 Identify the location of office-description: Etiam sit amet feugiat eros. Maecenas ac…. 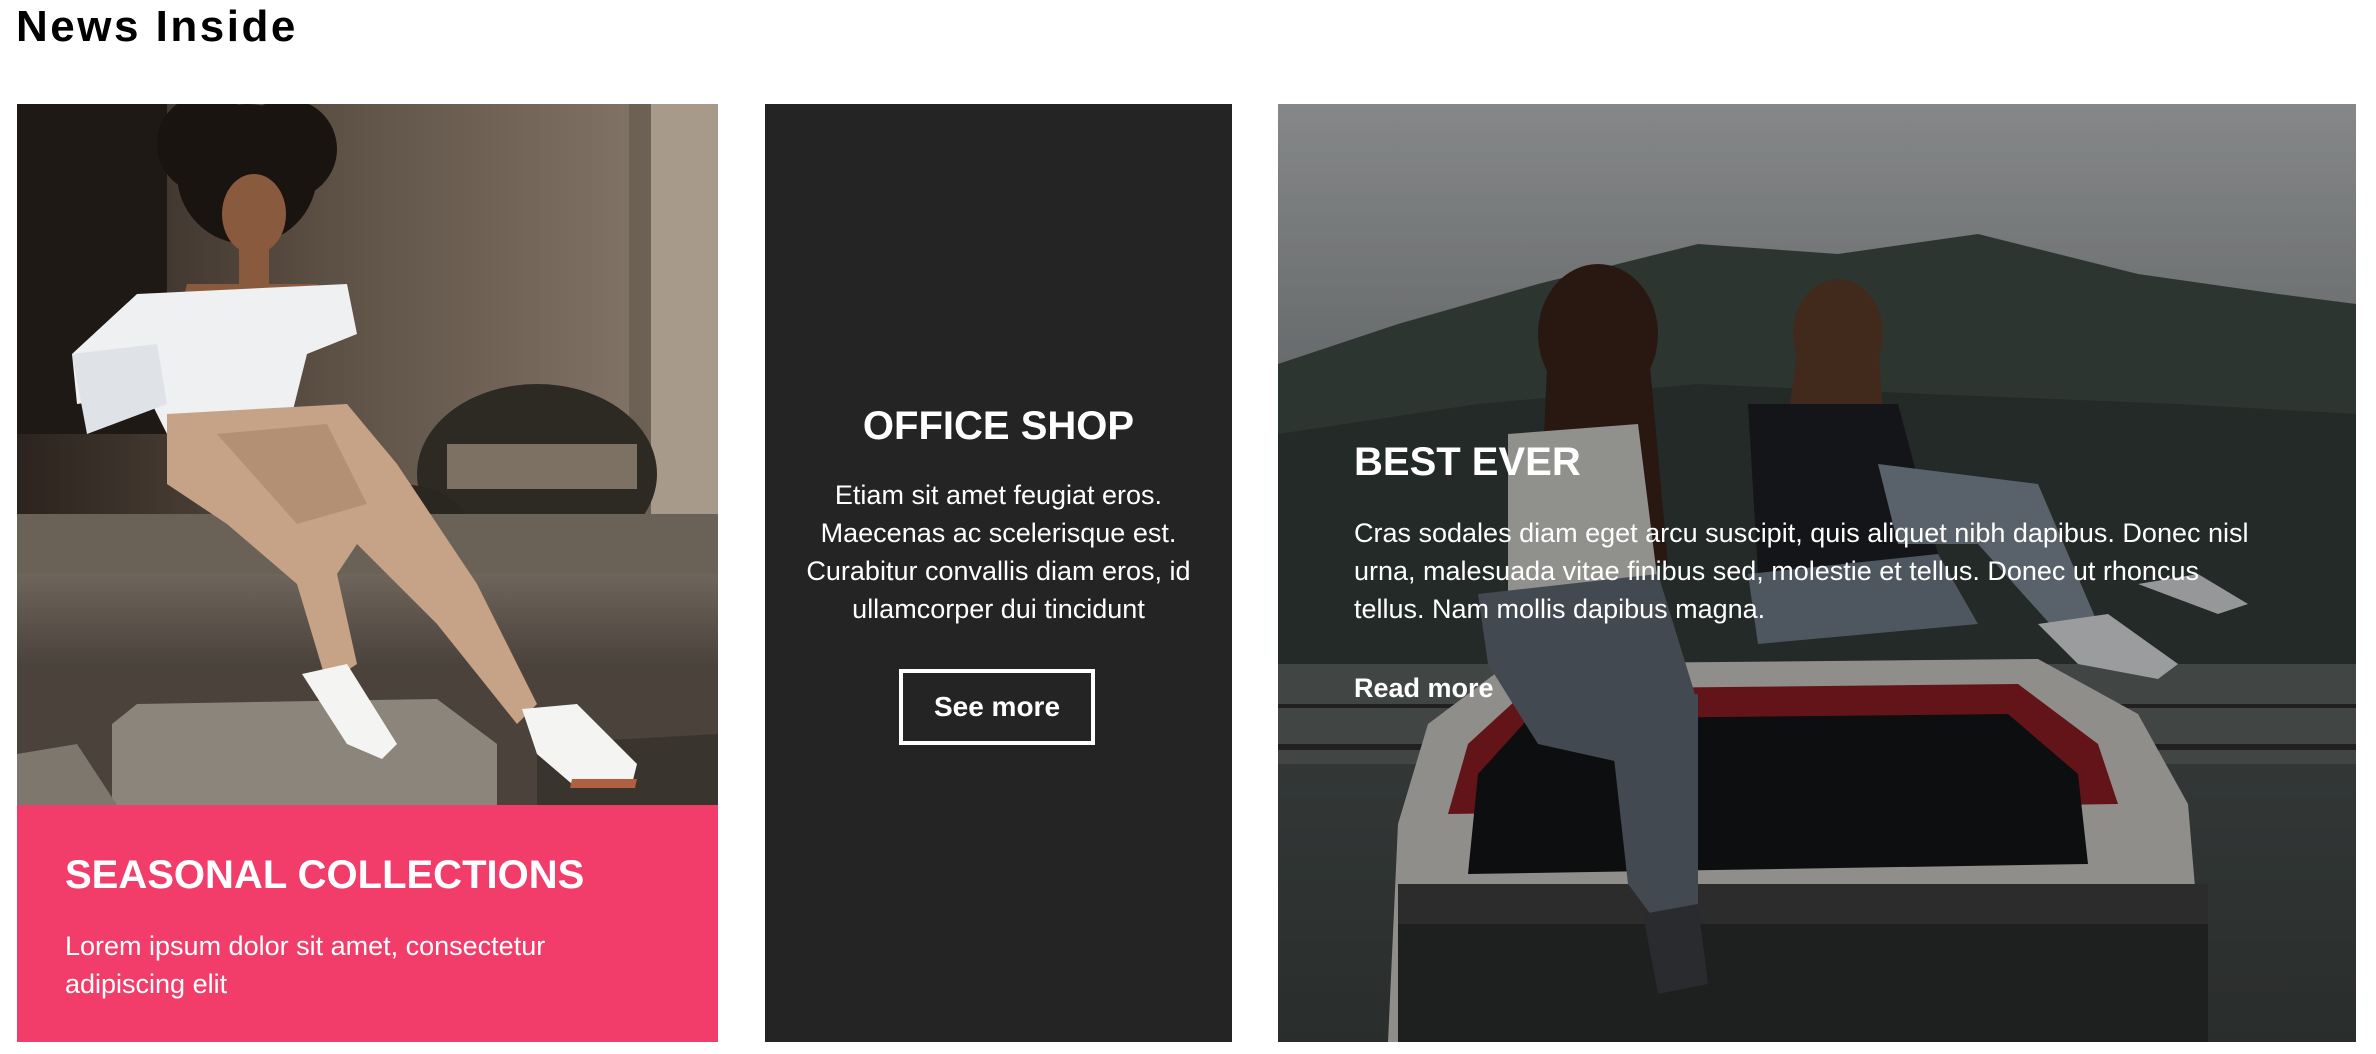
(998, 552).